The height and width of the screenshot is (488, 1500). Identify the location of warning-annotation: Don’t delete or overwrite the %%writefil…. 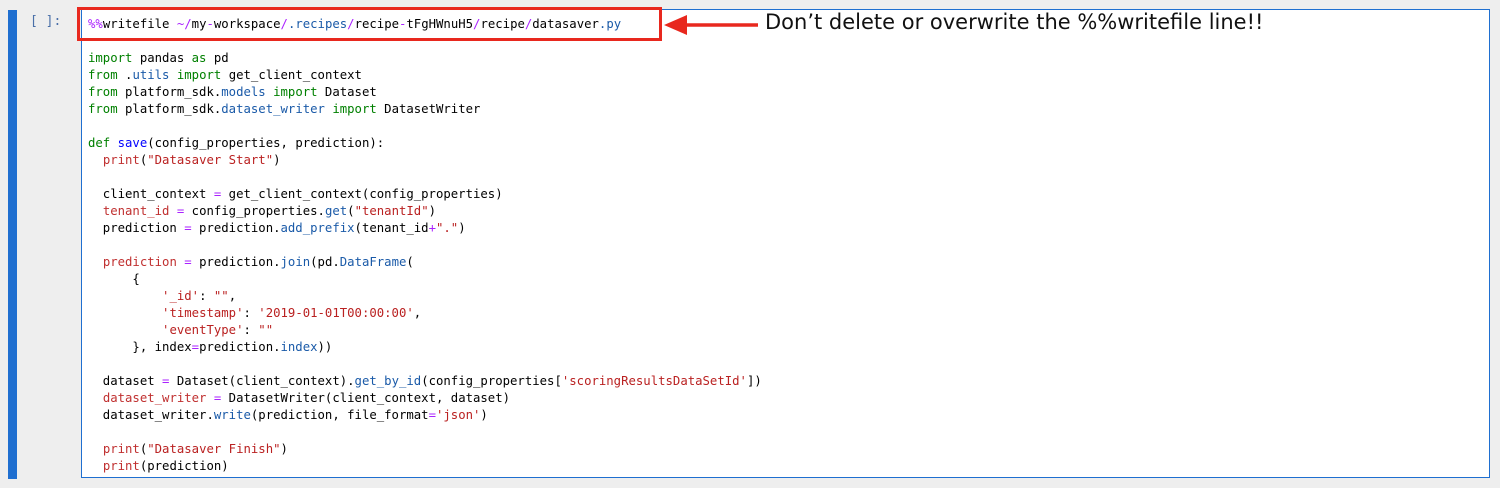
(1014, 22).